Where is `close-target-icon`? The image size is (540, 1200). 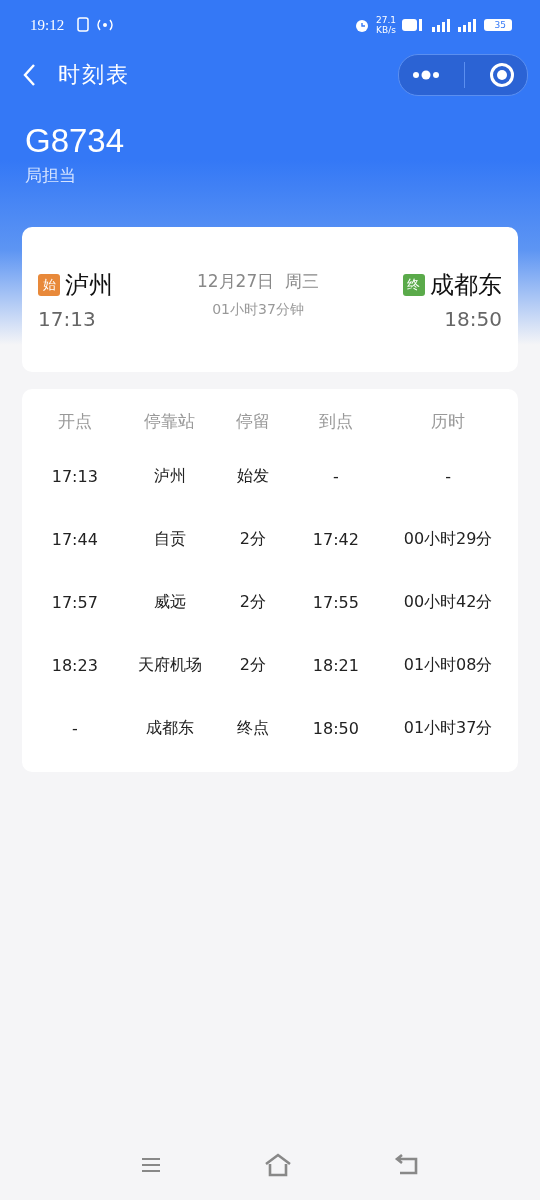 close-target-icon is located at coordinates (502, 75).